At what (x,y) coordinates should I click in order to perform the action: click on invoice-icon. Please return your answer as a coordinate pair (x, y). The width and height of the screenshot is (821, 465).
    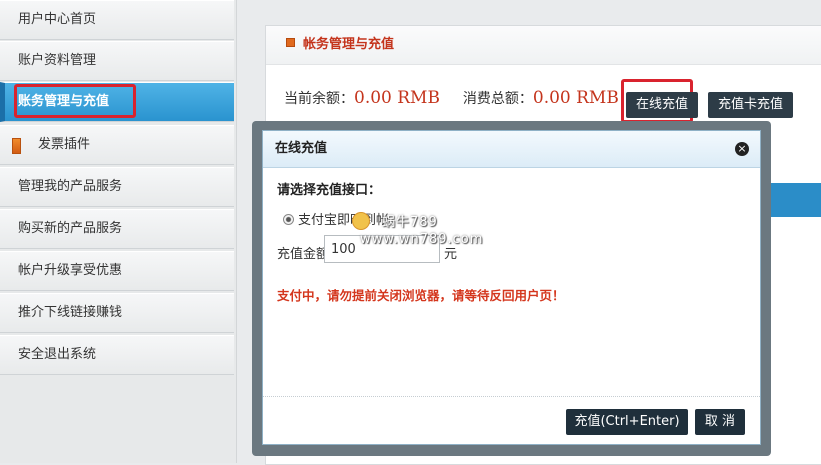
    Looking at the image, I should click on (16, 146).